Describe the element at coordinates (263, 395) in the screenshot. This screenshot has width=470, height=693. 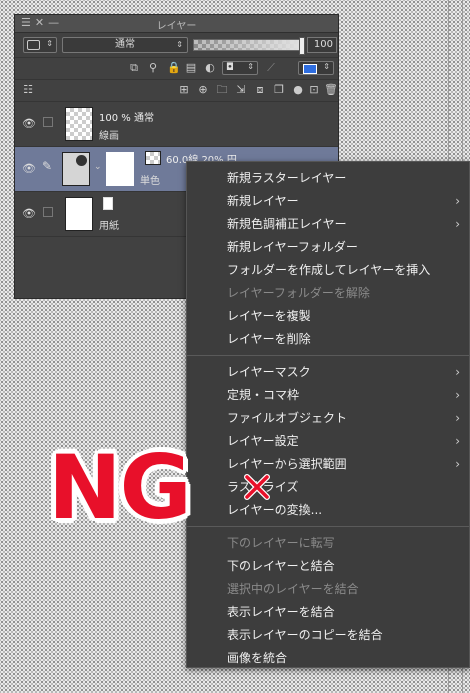
I see `menu-item-label: 定規・コマ枠` at that location.